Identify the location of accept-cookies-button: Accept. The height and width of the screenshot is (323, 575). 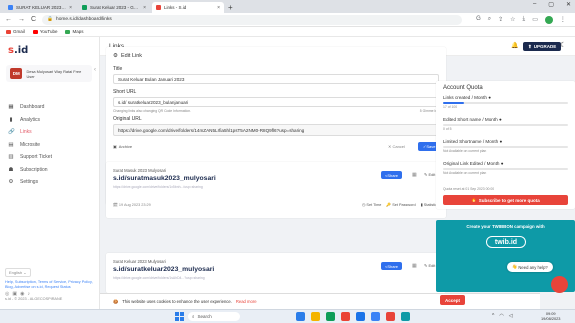
(453, 300).